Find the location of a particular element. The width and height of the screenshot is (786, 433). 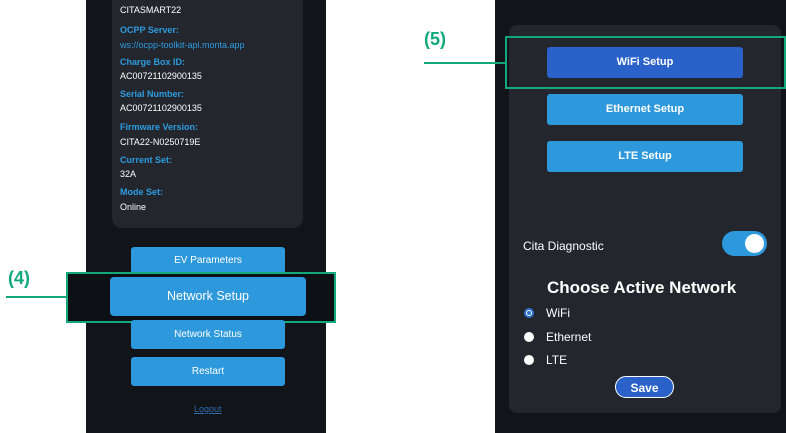

choose-network-title: Choose Active Network is located at coordinates (642, 287).